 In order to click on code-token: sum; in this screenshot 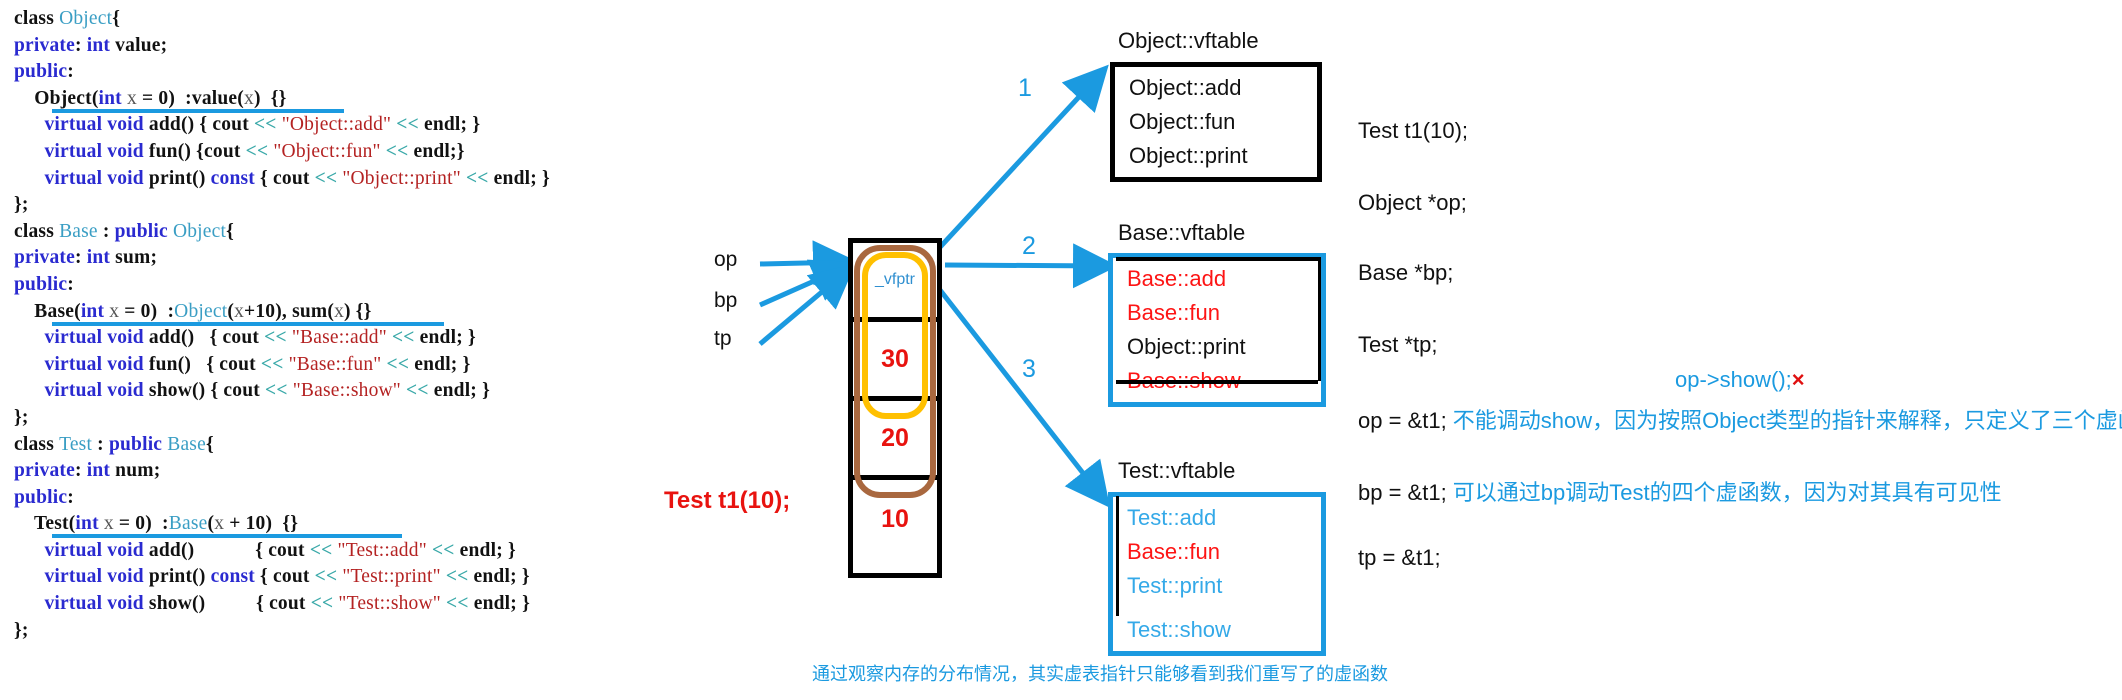, I will do `click(134, 258)`.